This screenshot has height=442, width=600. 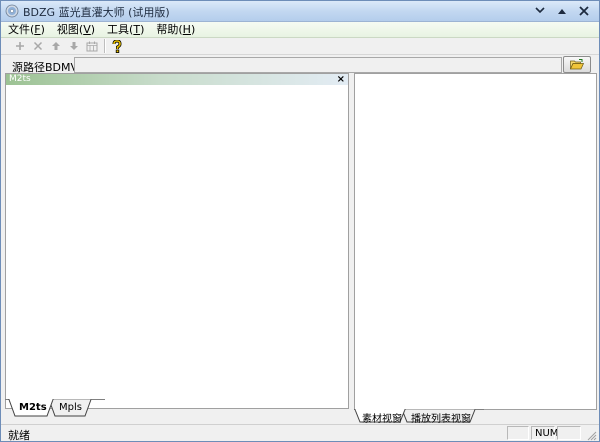 What do you see at coordinates (300, 433) in the screenshot?
I see `status-bar: 就绪 NUM` at bounding box center [300, 433].